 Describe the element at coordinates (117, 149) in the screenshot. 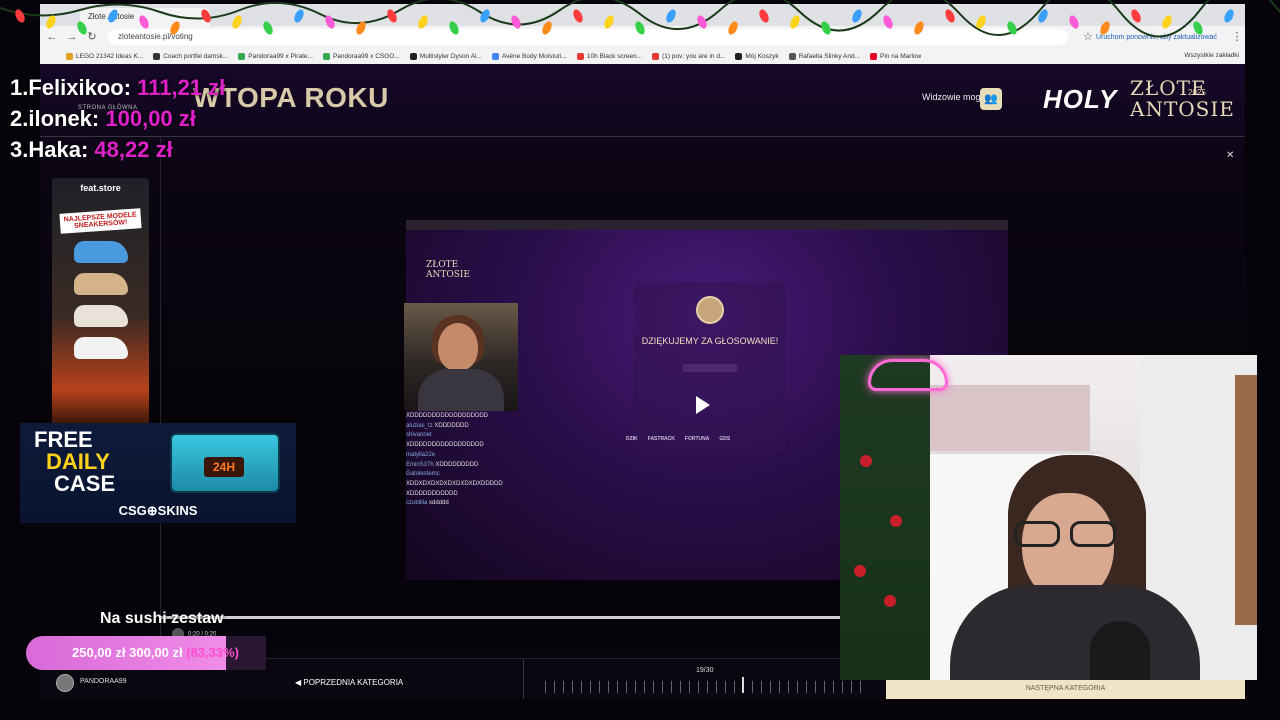

I see `leaderboard-row: 3.Haka: 48,22 zł` at that location.